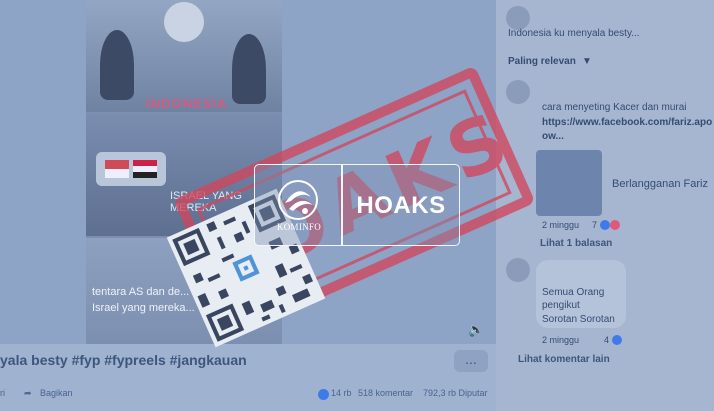 Image resolution: width=714 pixels, height=411 pixels. Describe the element at coordinates (561, 305) in the screenshot. I see `comment-text: pengikut` at that location.